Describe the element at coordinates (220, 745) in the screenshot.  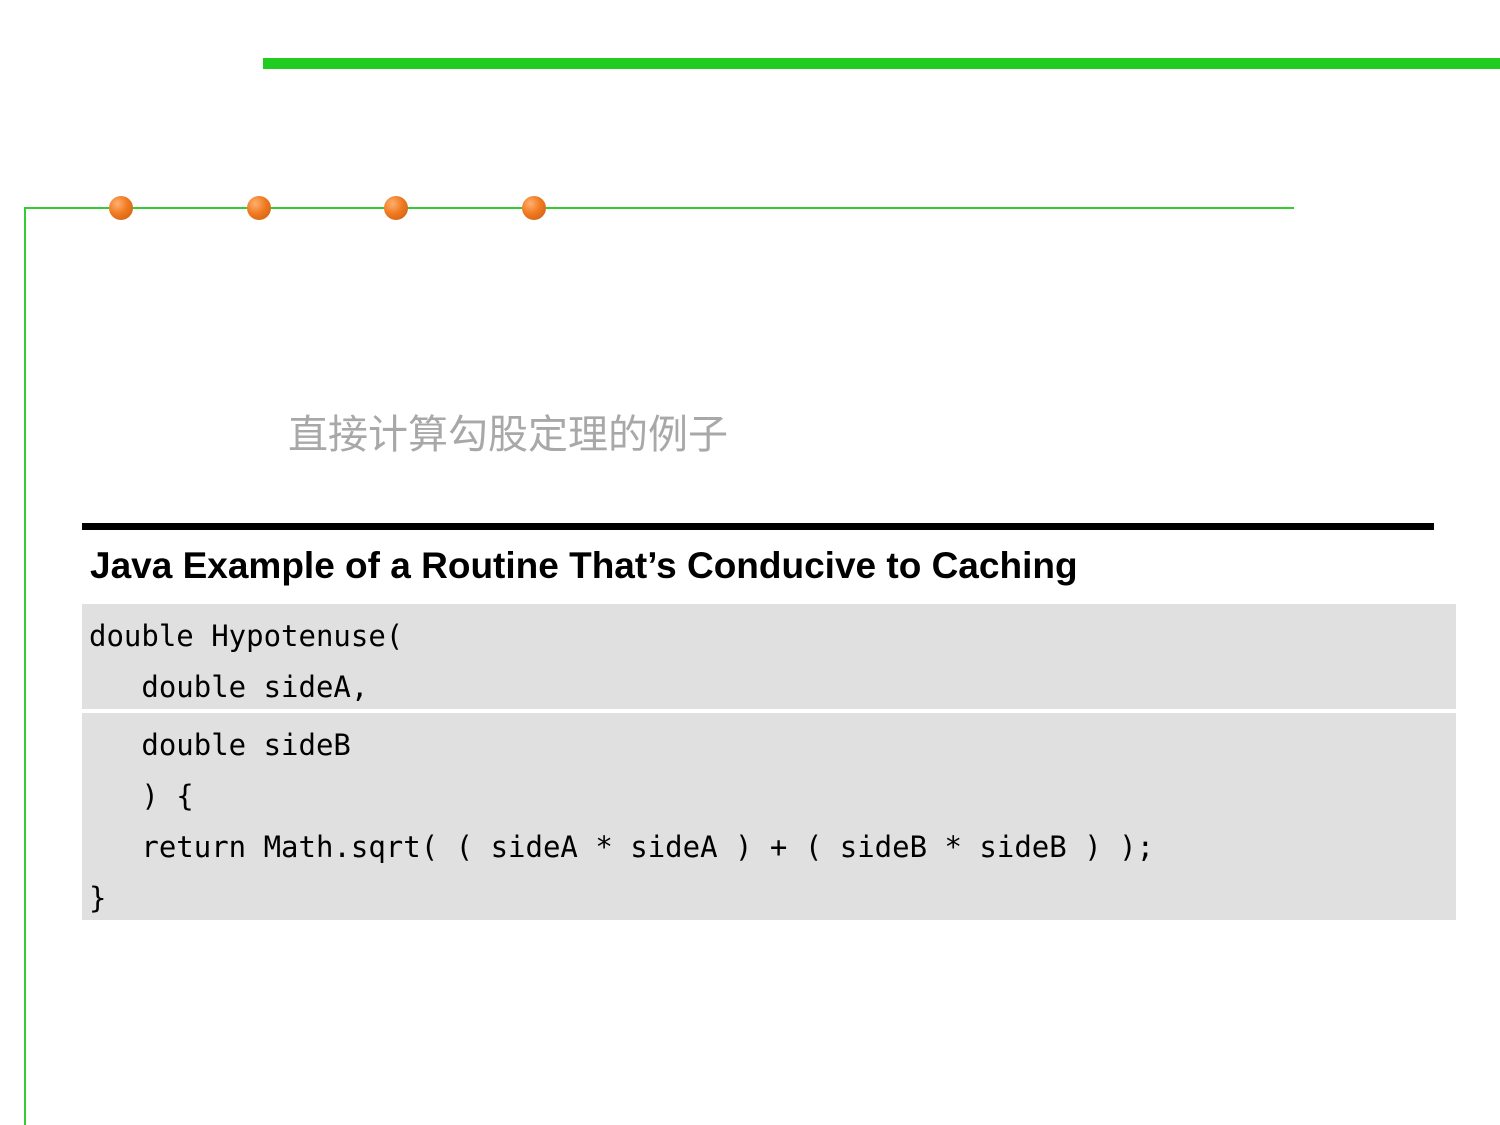
I see `code-line: double sideB` at that location.